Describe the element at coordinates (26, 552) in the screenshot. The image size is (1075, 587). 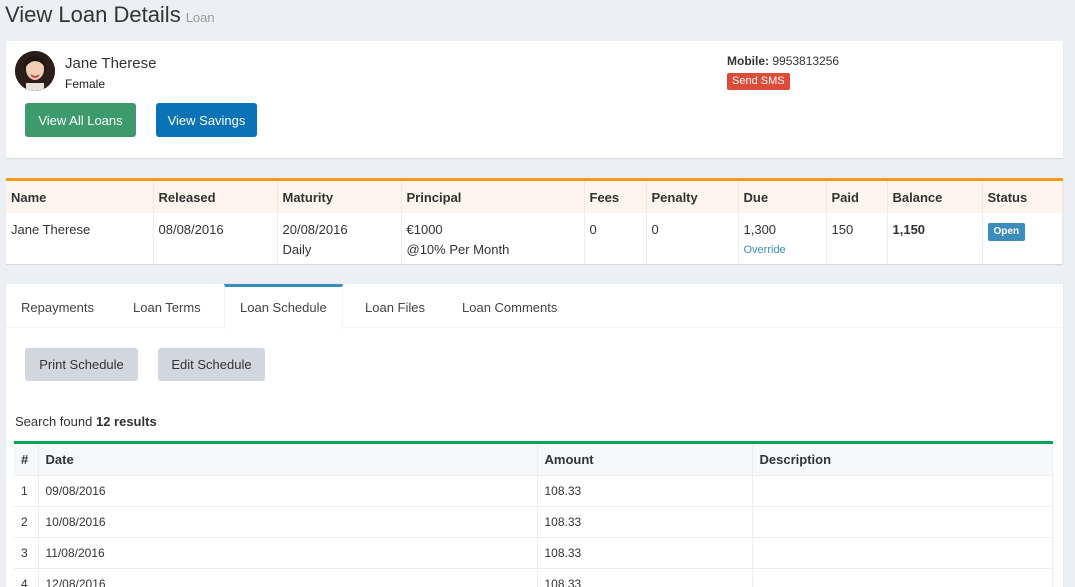
I see `row-index: 3` at that location.